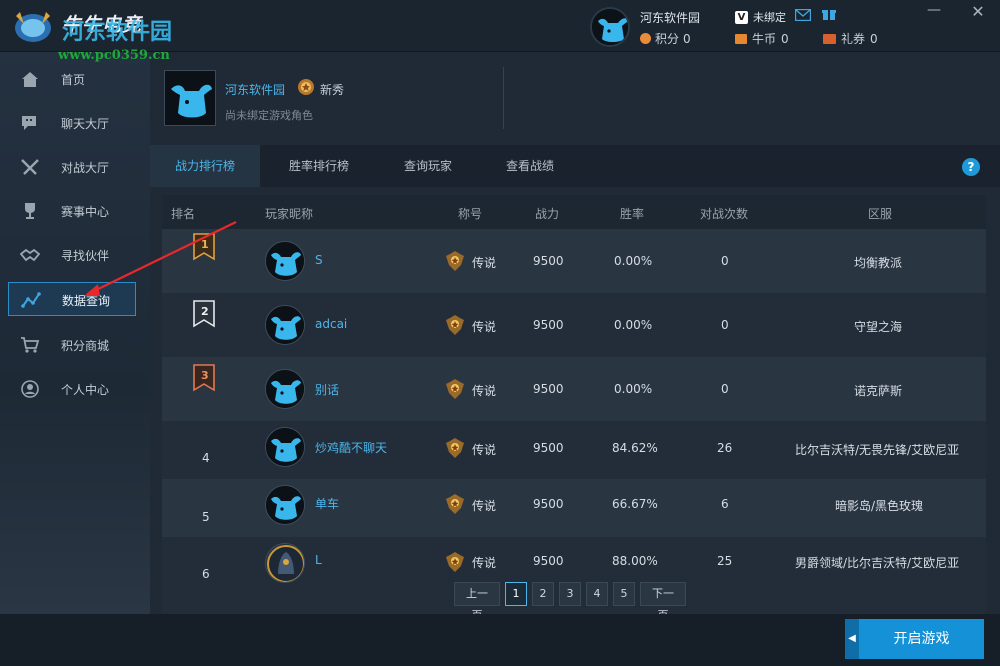  Describe the element at coordinates (874, 38) in the screenshot. I see `tickets-value: 0` at that location.